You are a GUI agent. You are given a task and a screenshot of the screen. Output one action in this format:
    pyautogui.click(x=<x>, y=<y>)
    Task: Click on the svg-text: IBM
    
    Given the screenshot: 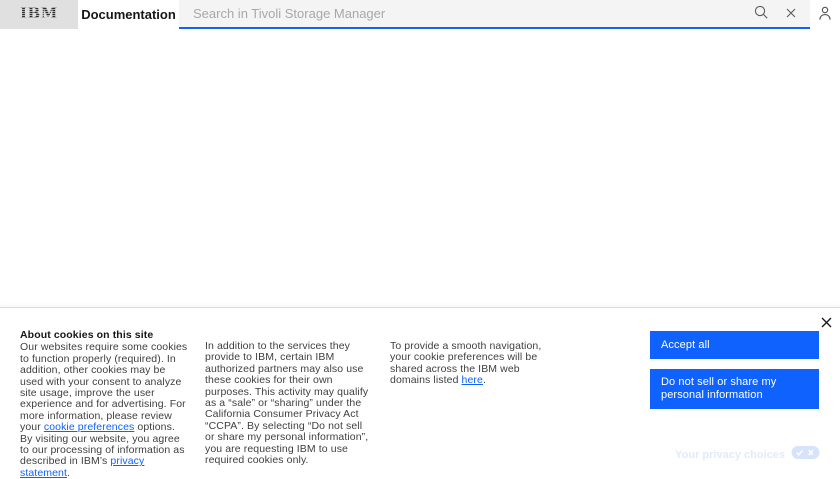 What is the action you would take?
    pyautogui.click(x=39, y=12)
    